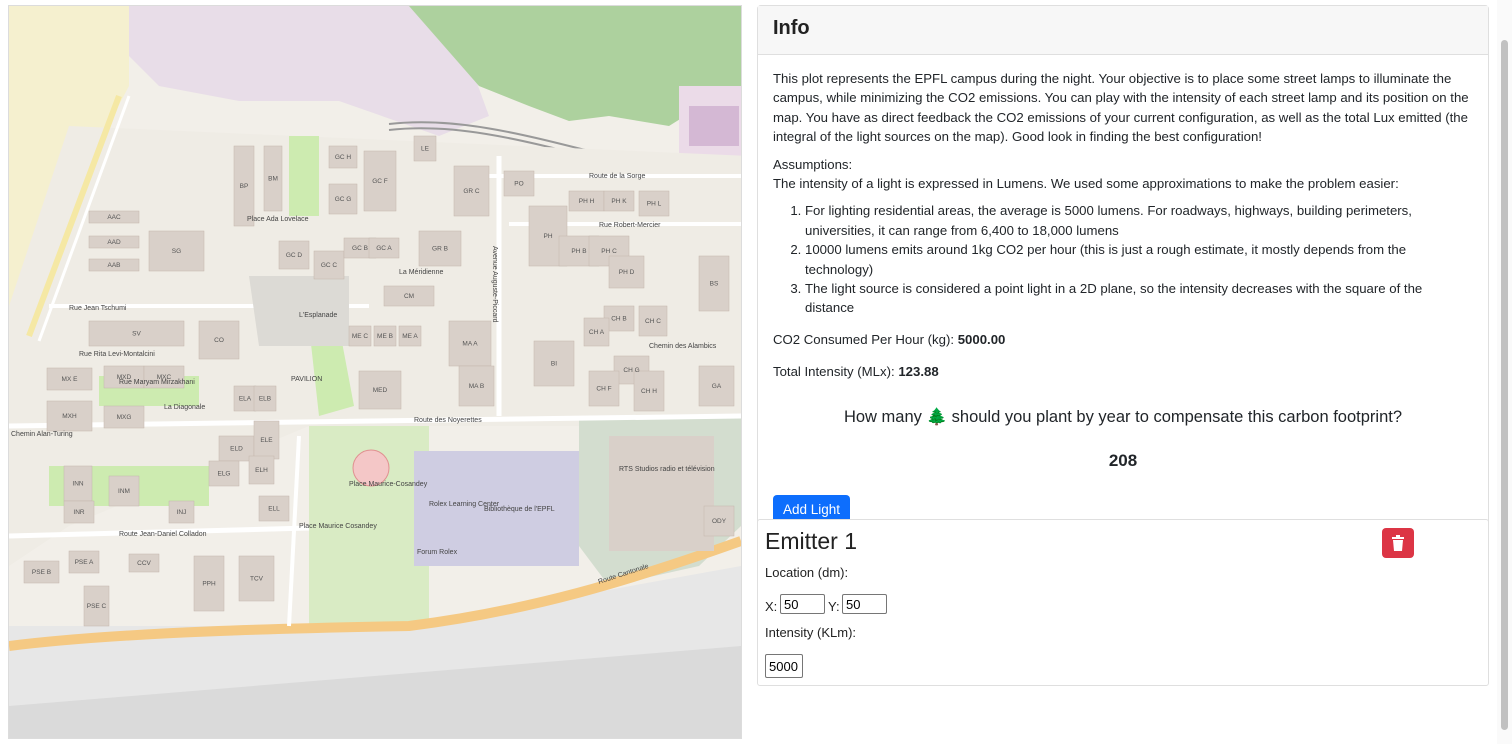 The image size is (1512, 744). Describe the element at coordinates (1123, 30) in the screenshot. I see `info-card-header: Info` at that location.